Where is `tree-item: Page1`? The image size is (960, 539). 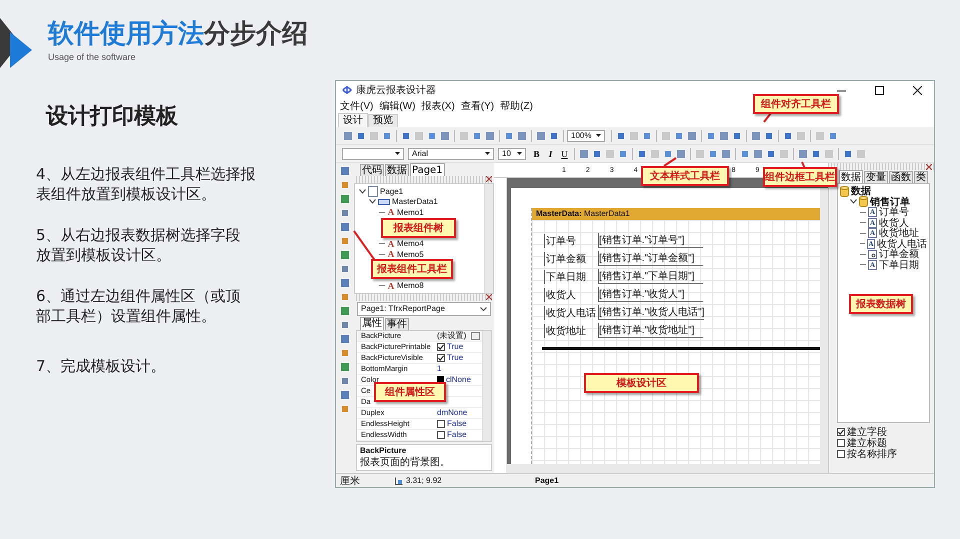
tree-item: Page1 is located at coordinates (392, 191).